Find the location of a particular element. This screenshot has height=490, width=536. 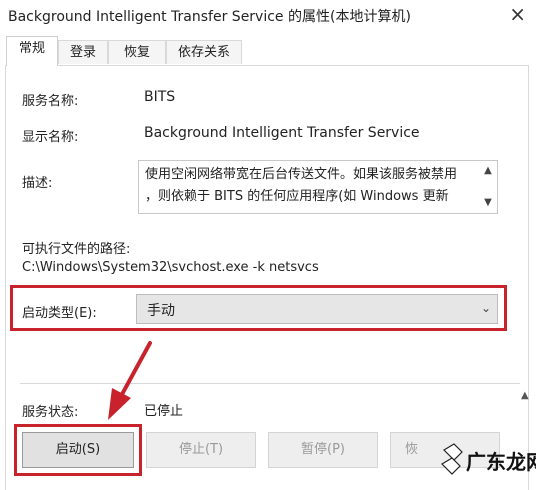

watermark-logo-icon is located at coordinates (452, 459).